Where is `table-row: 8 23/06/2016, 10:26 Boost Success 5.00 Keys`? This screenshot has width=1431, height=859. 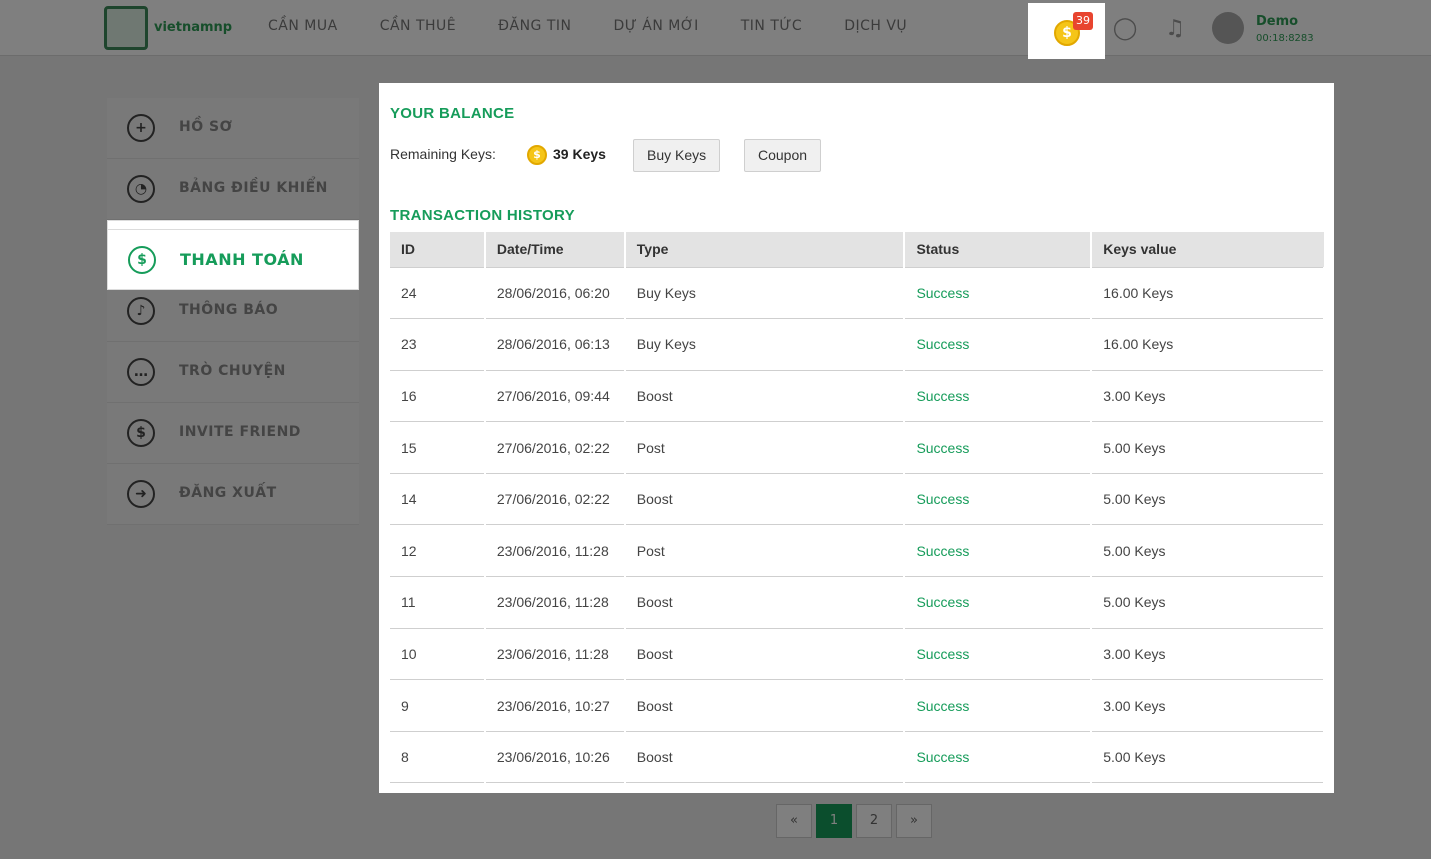 table-row: 8 23/06/2016, 10:26 Boost Success 5.00 Keys is located at coordinates (857, 757).